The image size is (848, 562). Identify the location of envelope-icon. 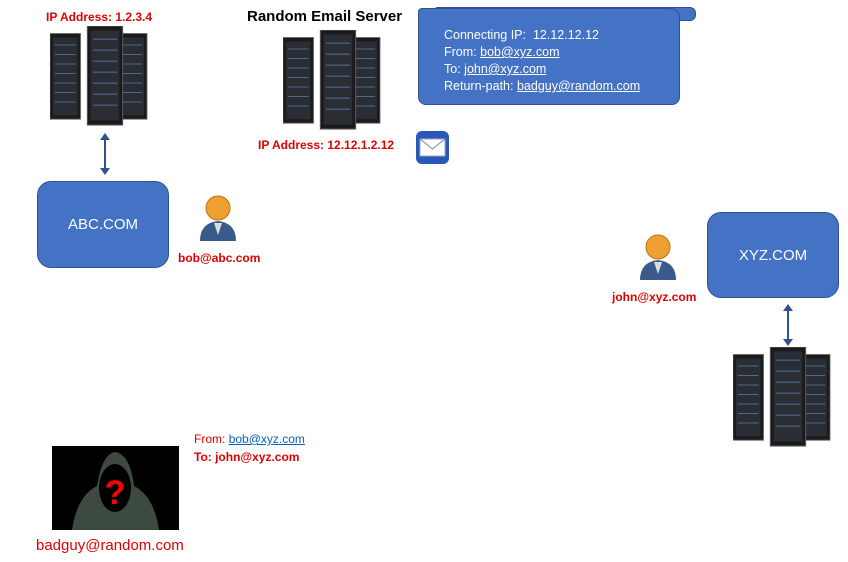
(432, 147).